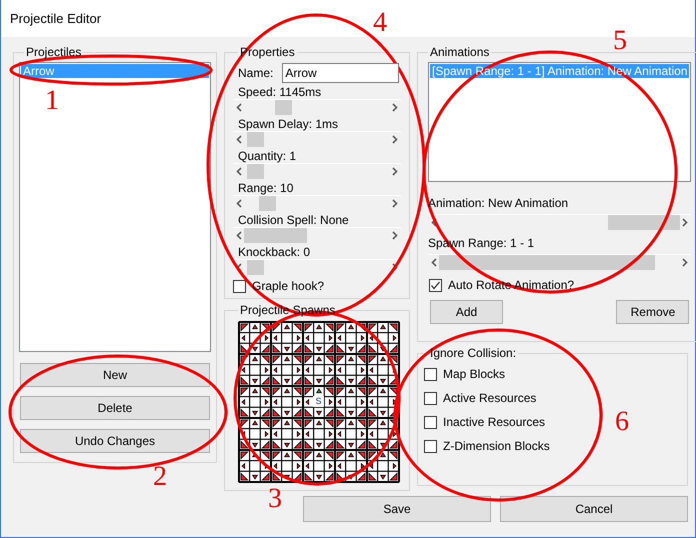  I want to click on button: Undo Changes, so click(115, 441).